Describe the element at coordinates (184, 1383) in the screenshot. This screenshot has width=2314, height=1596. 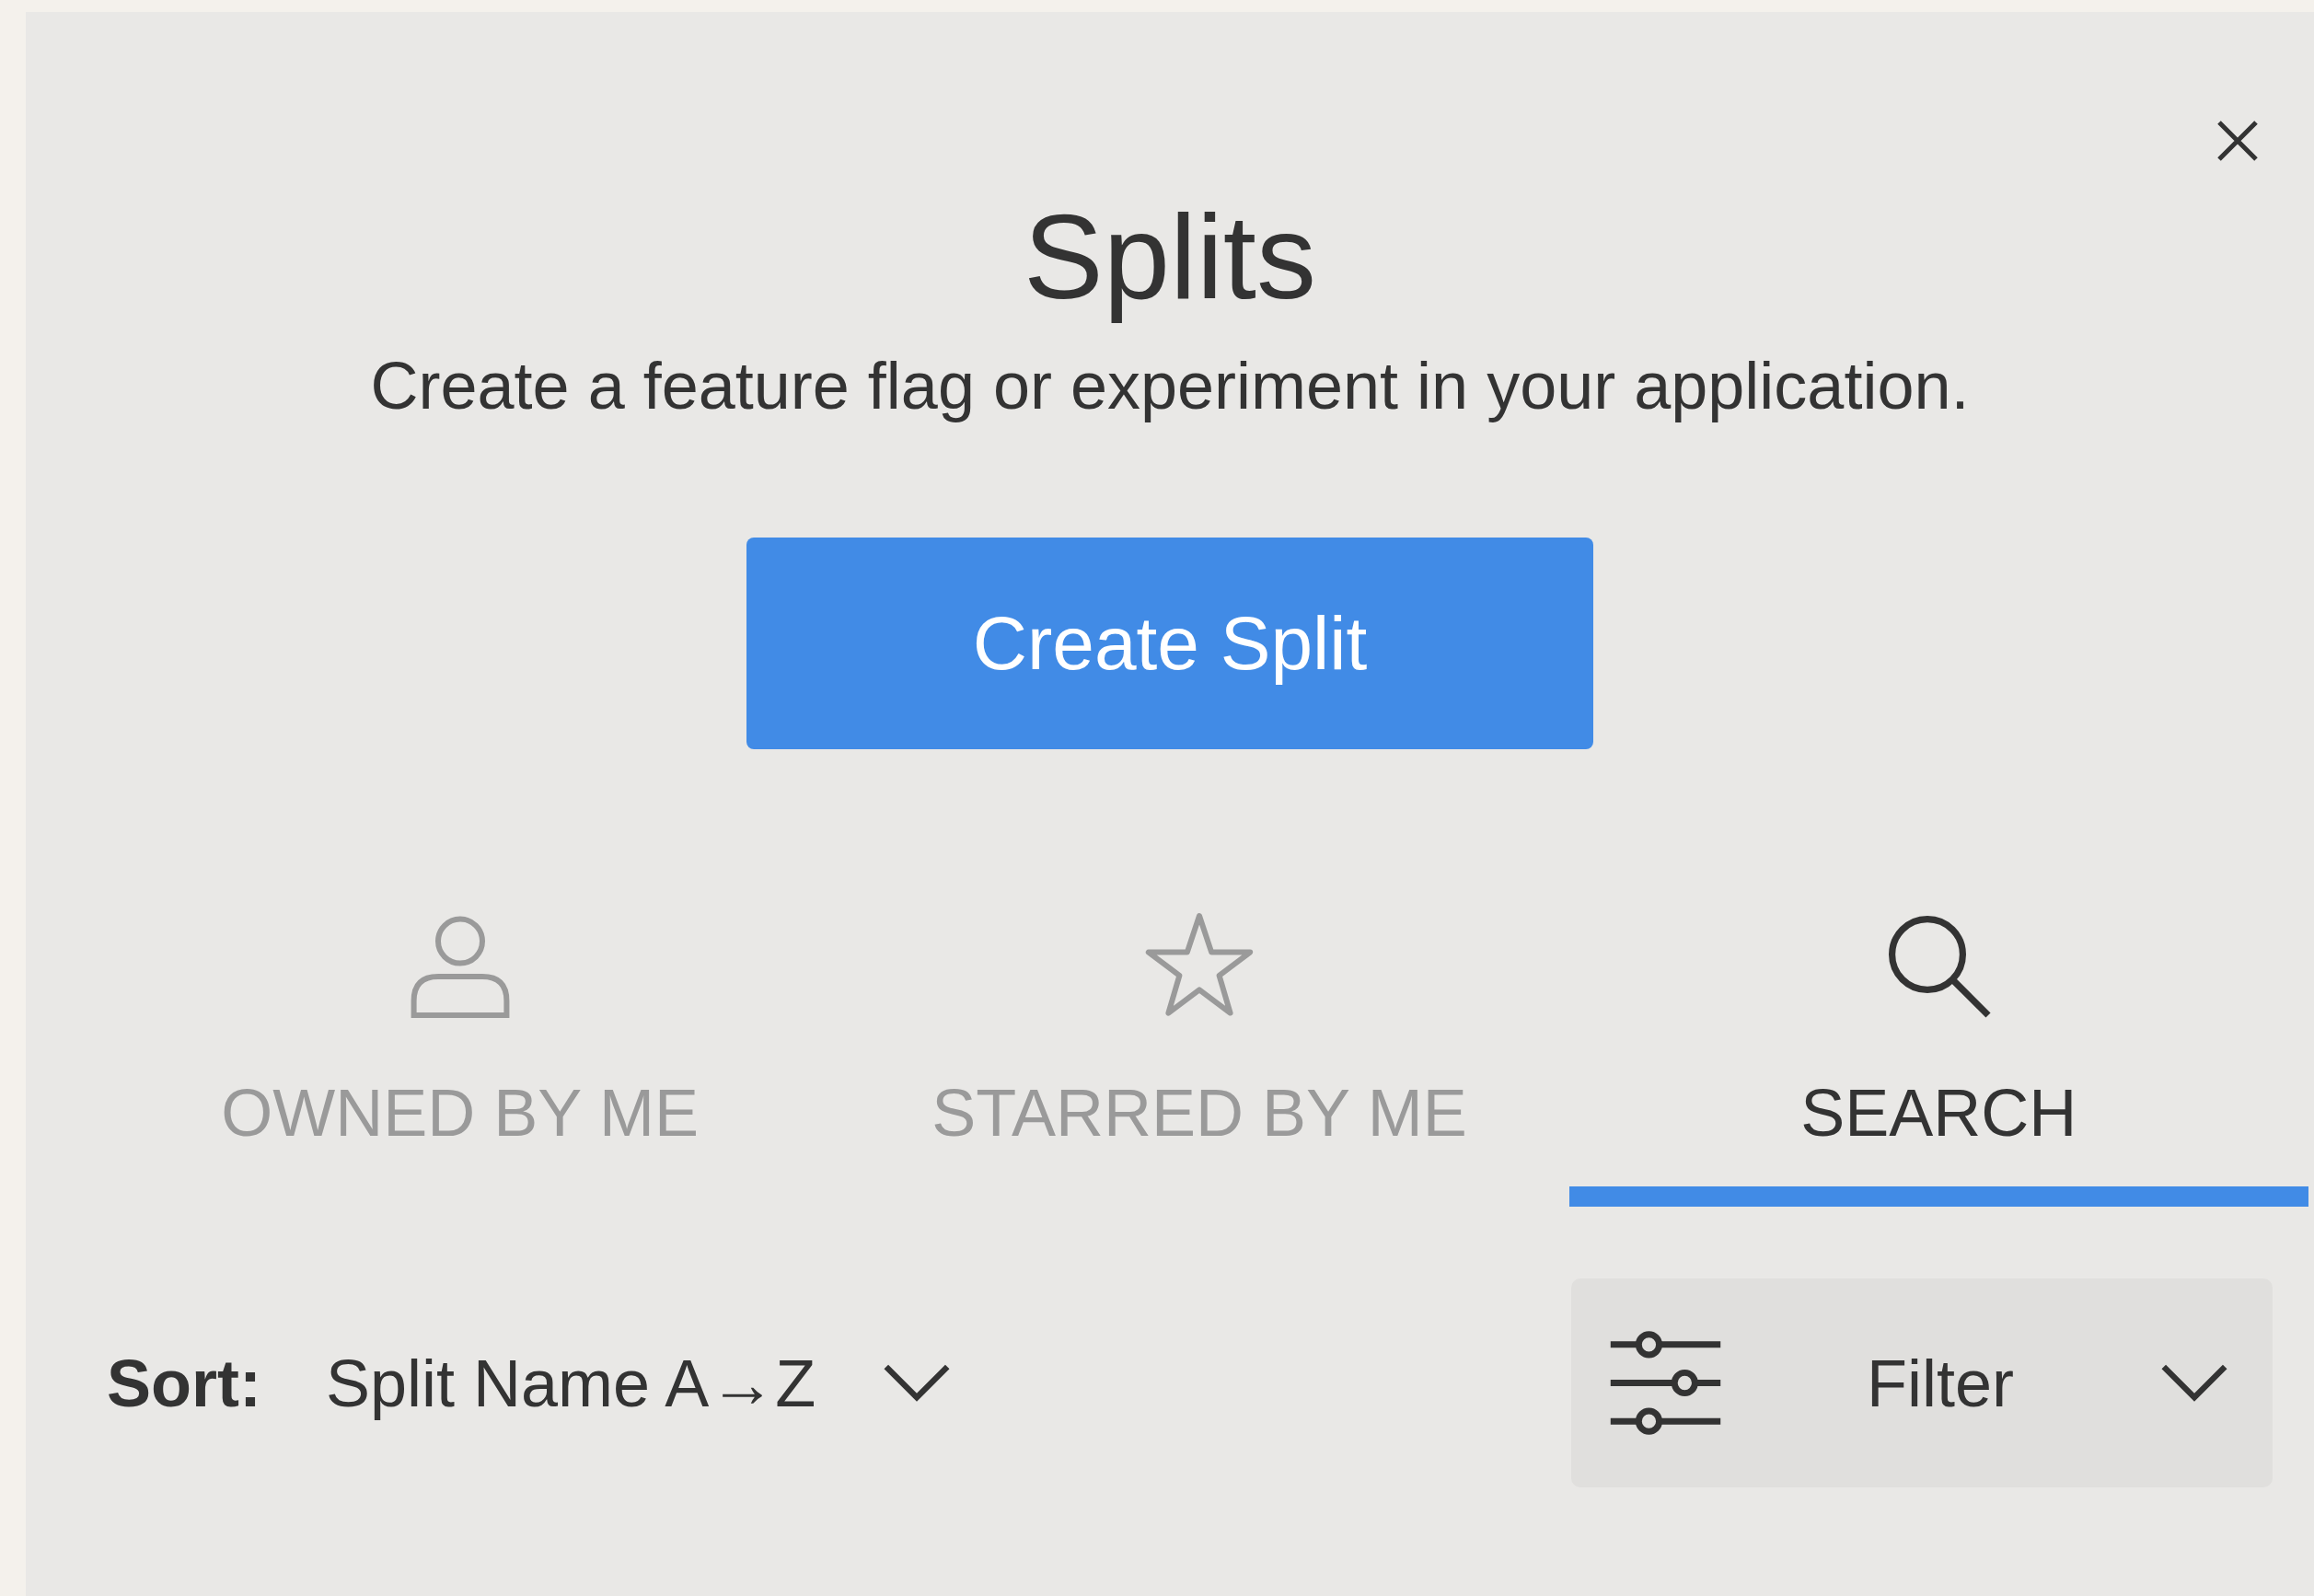
I see `sort-label: Sort:` at that location.